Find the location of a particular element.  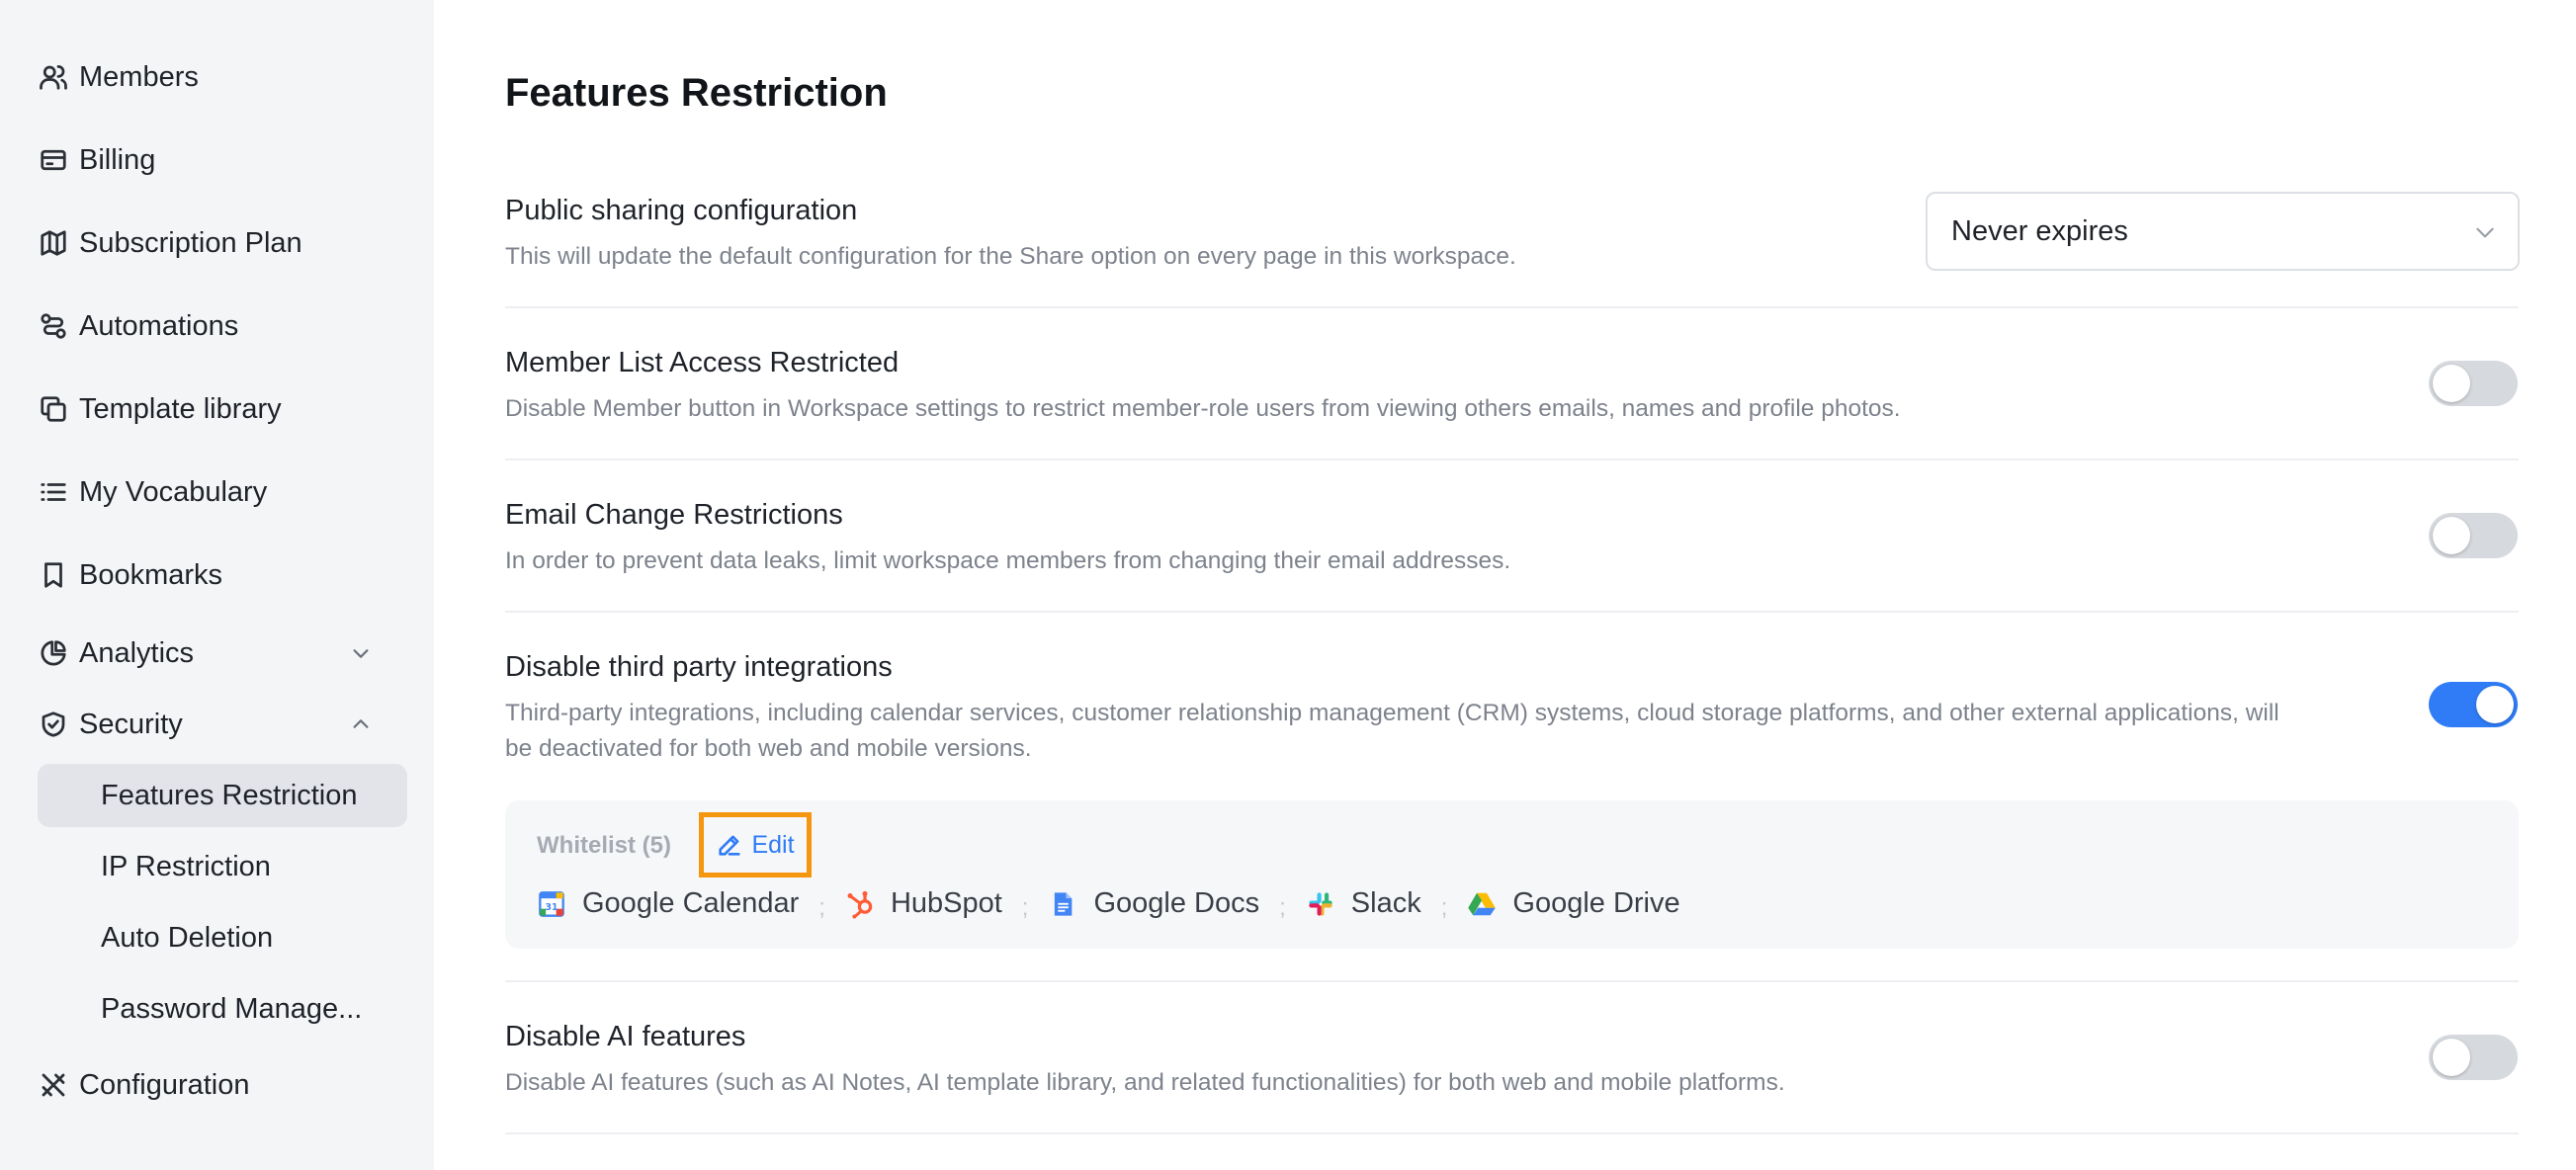

whitelist-item-name: HubSpot is located at coordinates (946, 903).